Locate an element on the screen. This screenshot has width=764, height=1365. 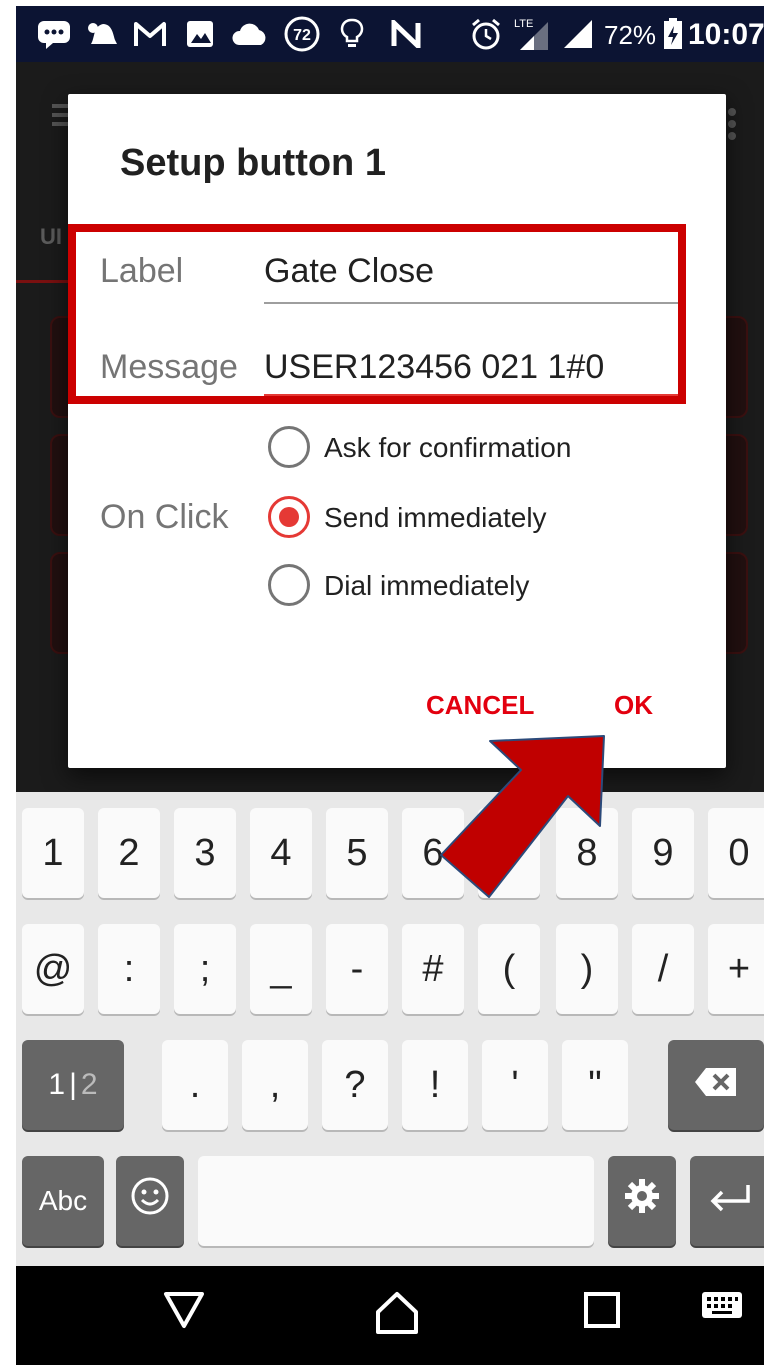
radio-label-dial-immediately: Dial immediately is located at coordinates (426, 586).